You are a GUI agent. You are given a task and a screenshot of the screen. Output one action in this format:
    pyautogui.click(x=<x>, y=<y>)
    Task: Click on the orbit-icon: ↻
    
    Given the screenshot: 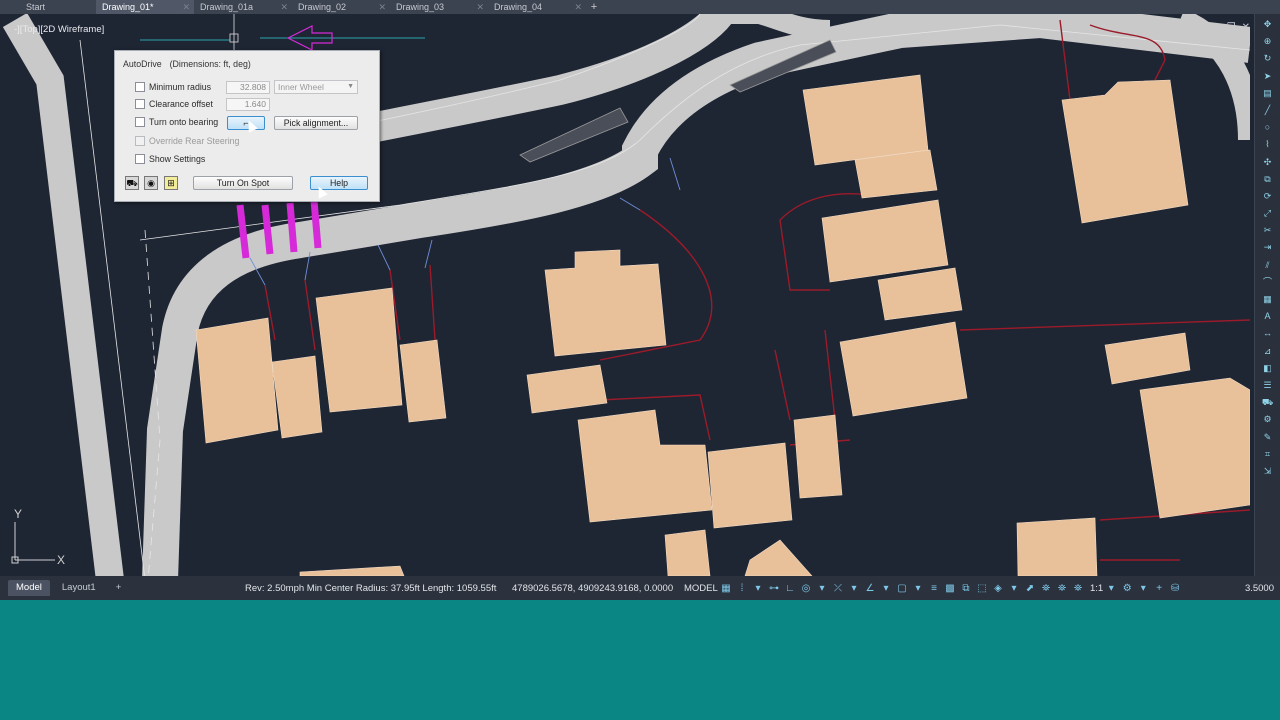 What is the action you would take?
    pyautogui.click(x=1268, y=58)
    